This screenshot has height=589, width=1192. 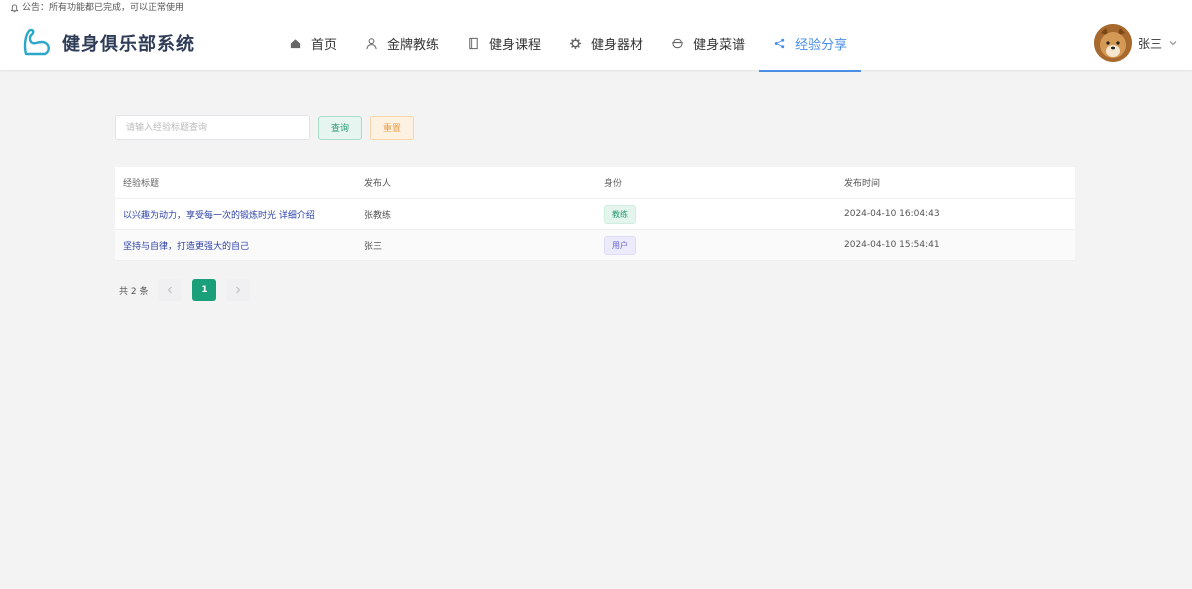 What do you see at coordinates (473, 43) in the screenshot?
I see `book-icon` at bounding box center [473, 43].